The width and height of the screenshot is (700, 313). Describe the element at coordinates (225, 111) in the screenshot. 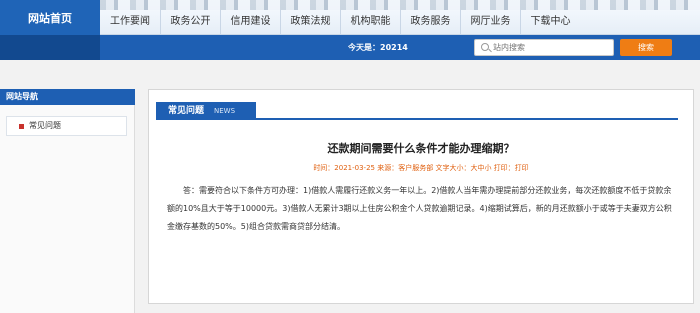

I see `section-subtitle: NEWS` at that location.